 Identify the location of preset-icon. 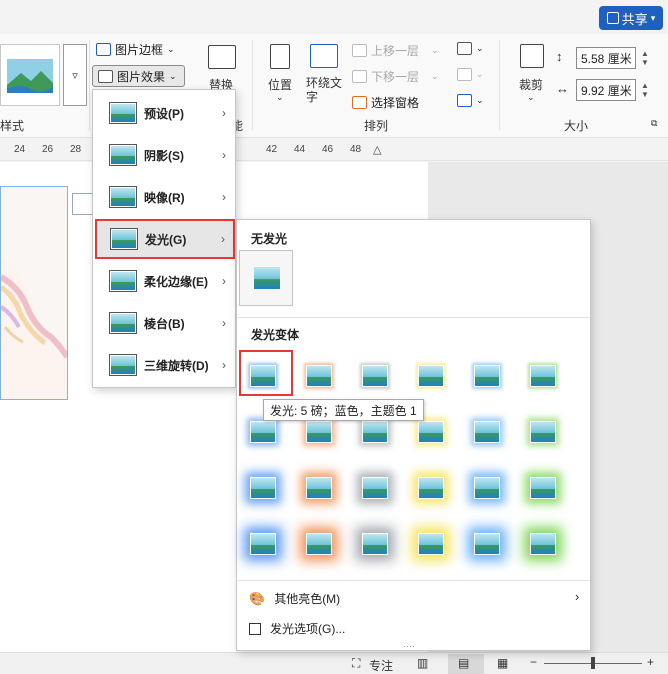
(123, 113).